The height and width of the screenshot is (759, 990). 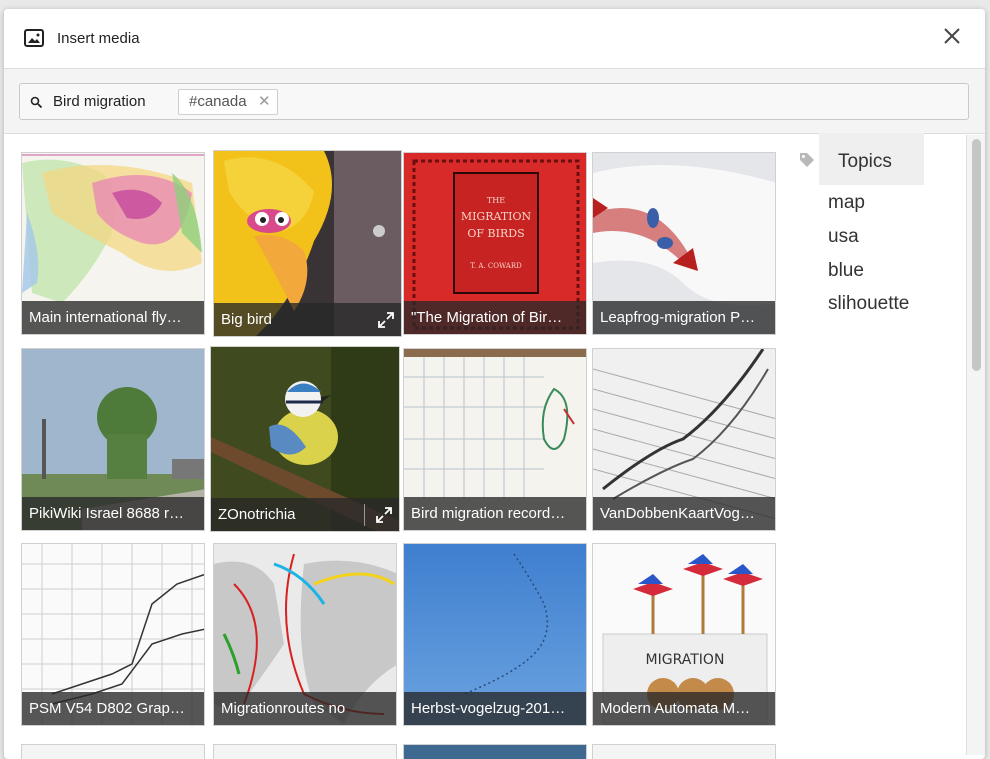 I want to click on search-tag-chip: #canada ✕, so click(x=228, y=102).